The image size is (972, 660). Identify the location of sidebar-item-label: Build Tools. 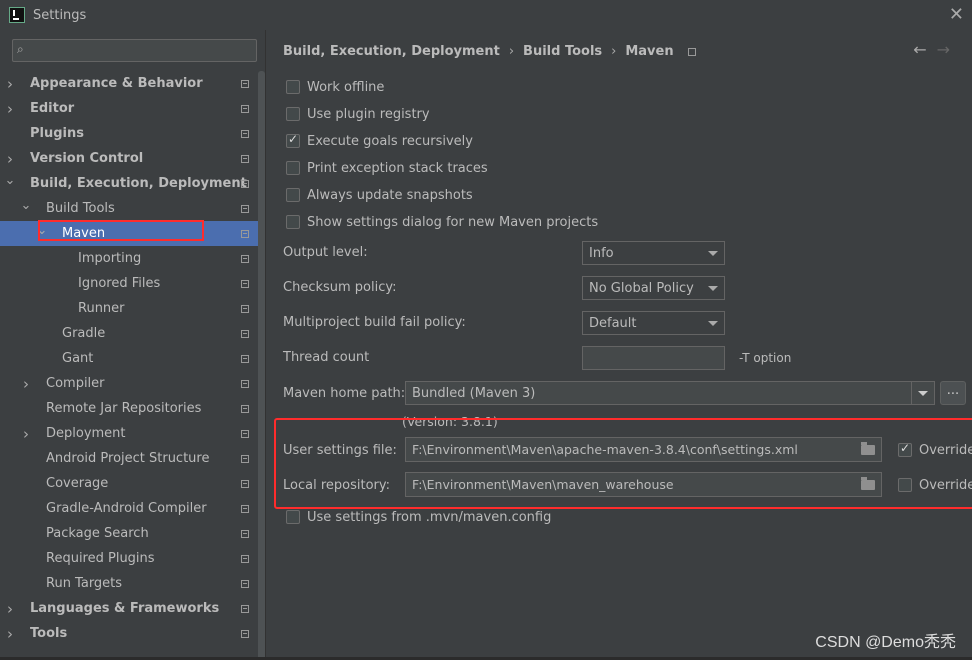
(80, 208).